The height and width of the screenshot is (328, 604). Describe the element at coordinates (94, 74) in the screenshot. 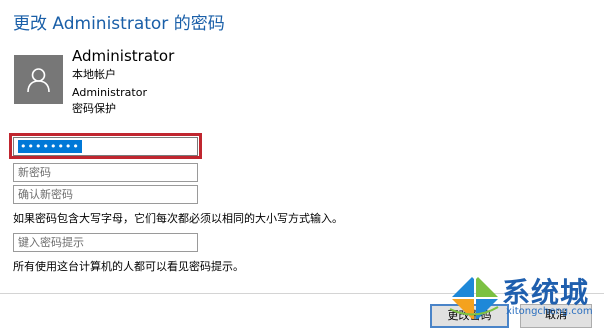

I see `account-type: 本地帐户` at that location.